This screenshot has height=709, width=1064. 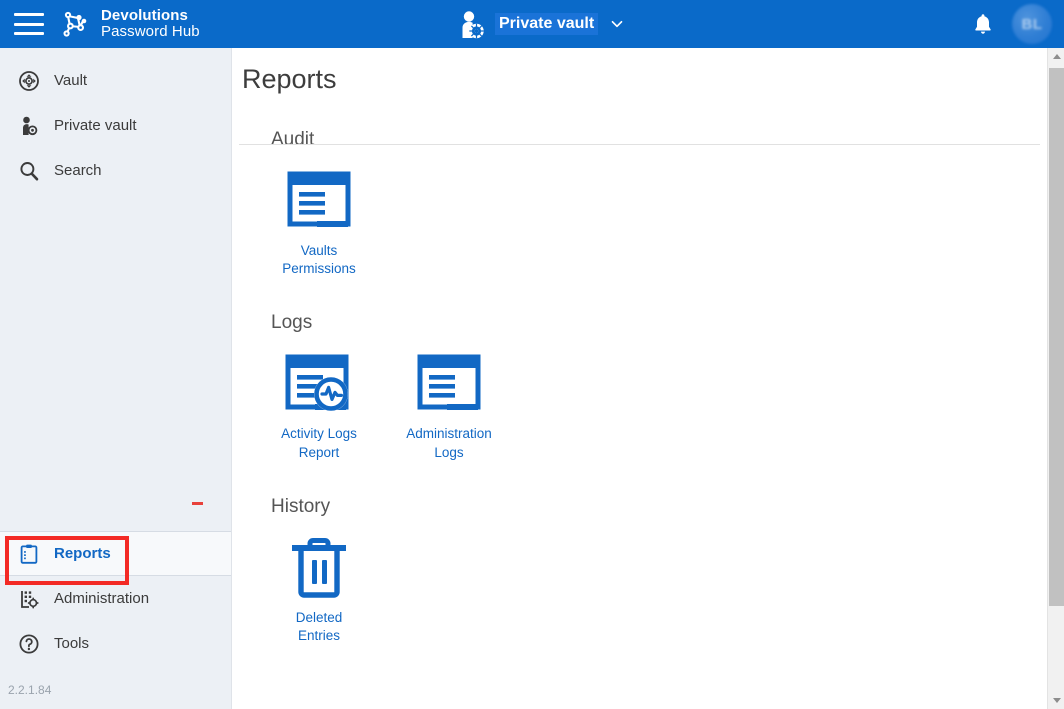 I want to click on brand-text: Devolutions Password Hub, so click(x=150, y=23).